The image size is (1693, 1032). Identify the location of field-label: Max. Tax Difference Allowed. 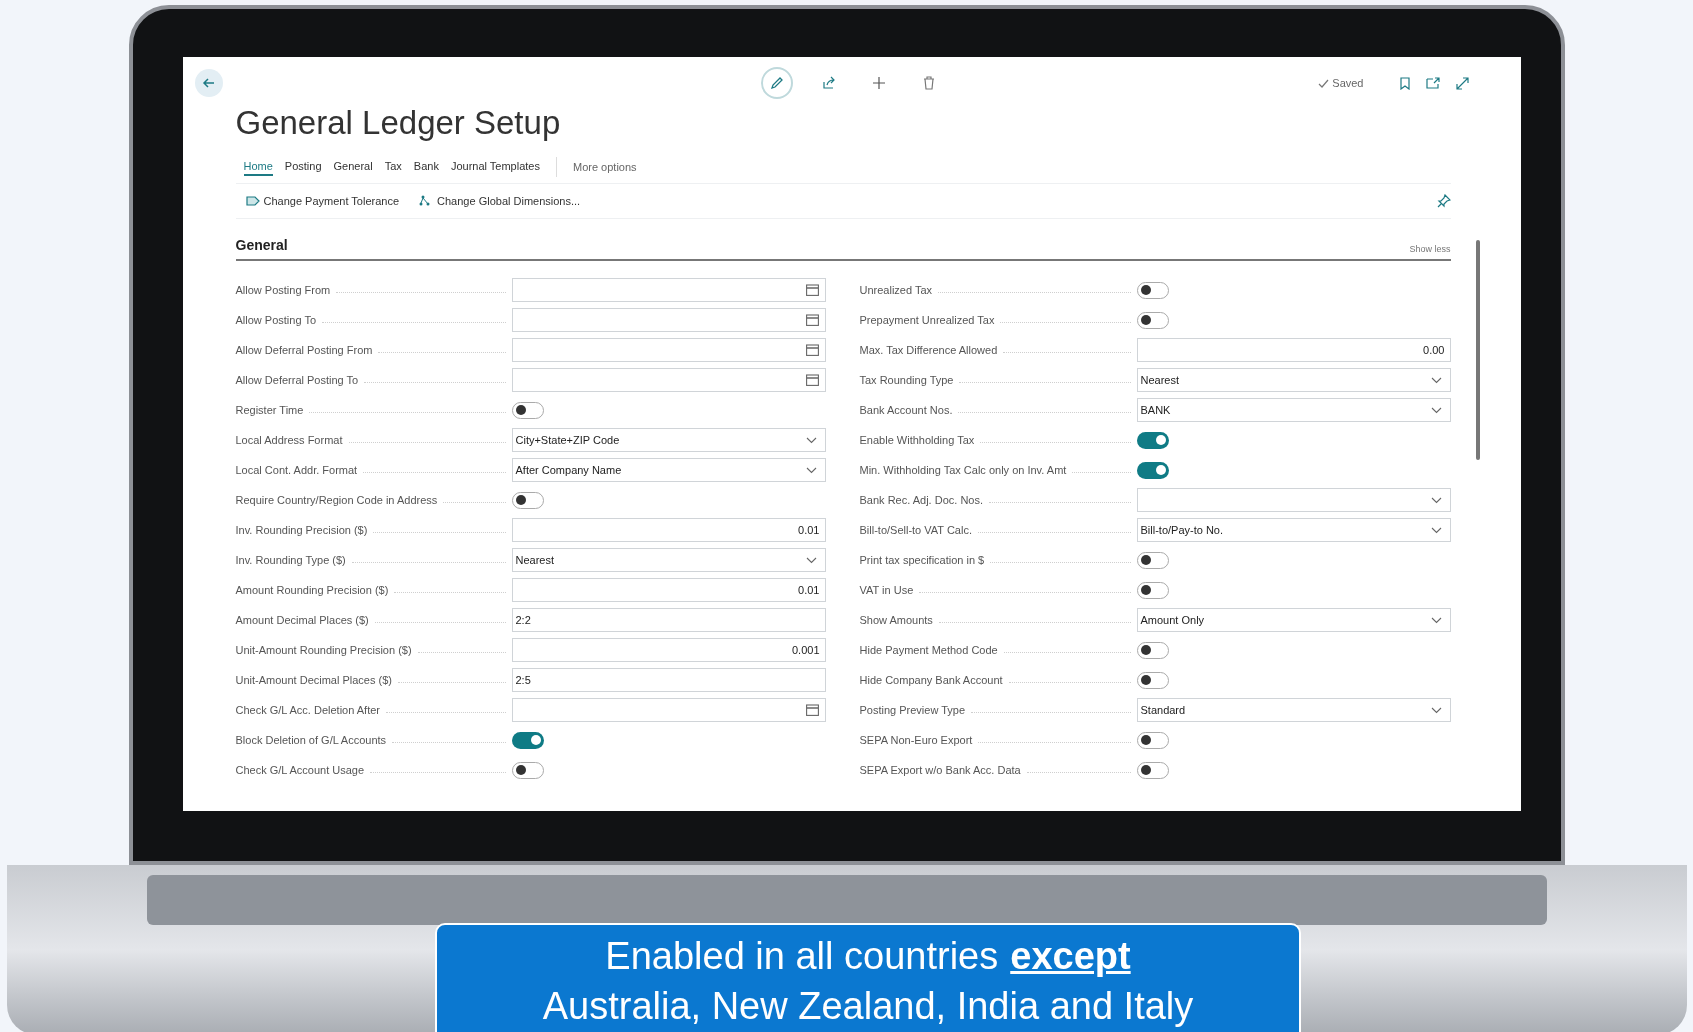
(928, 350).